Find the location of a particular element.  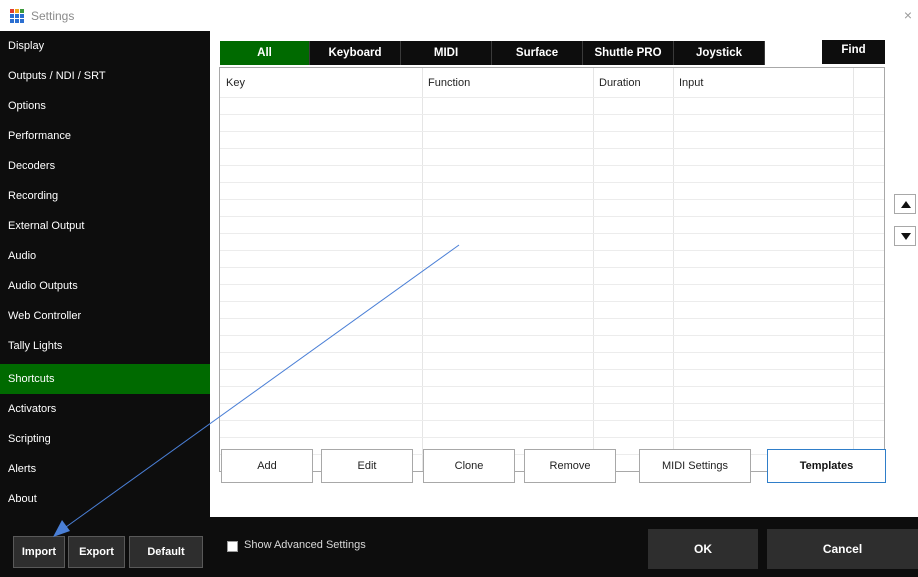

export-button: Export is located at coordinates (96, 552).